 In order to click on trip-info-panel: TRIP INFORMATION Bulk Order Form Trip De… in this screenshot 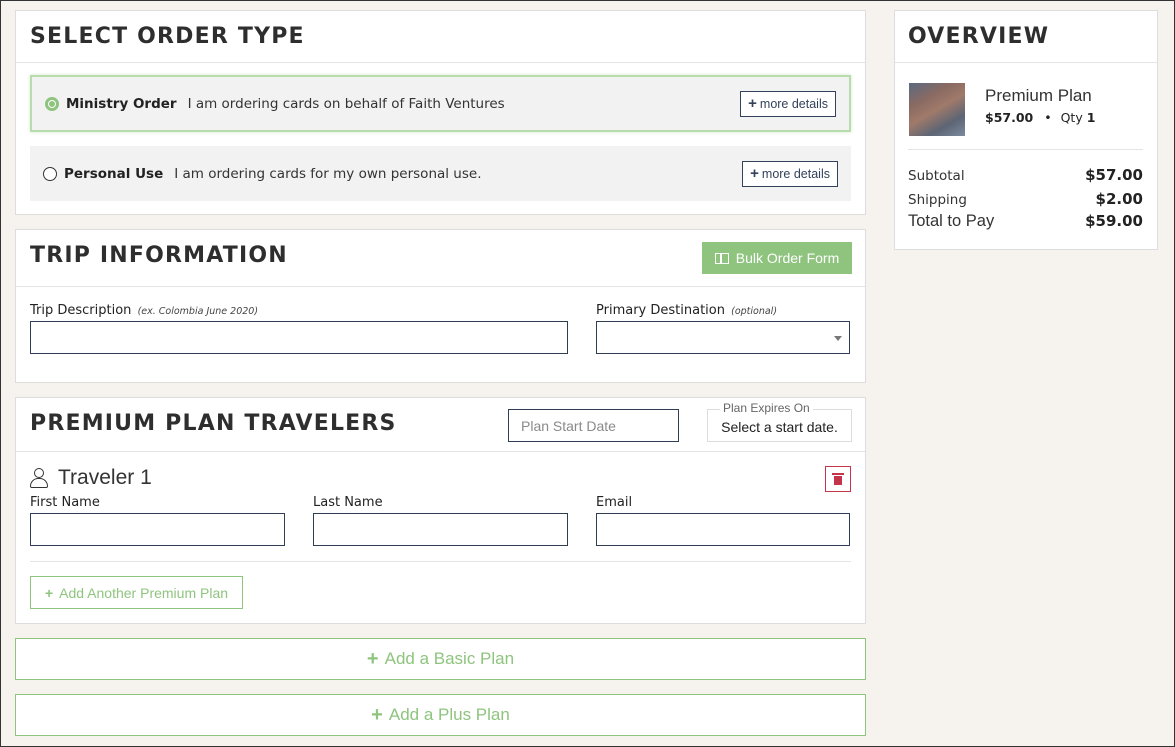, I will do `click(440, 306)`.